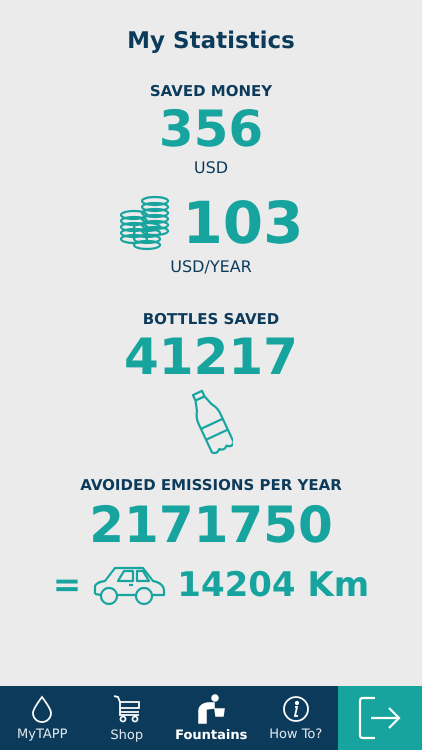 This screenshot has width=422, height=750. What do you see at coordinates (129, 585) in the screenshot?
I see `car-icon` at bounding box center [129, 585].